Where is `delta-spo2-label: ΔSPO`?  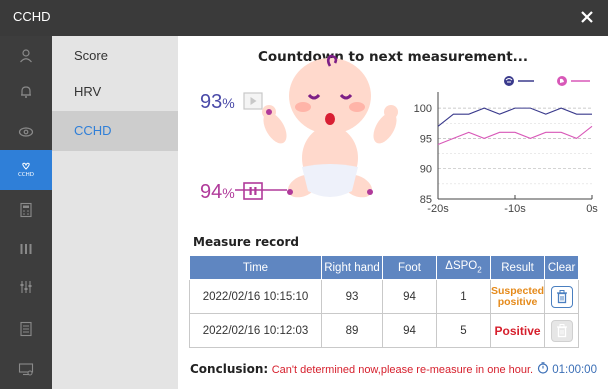
delta-spo2-label: ΔSPO is located at coordinates (461, 266).